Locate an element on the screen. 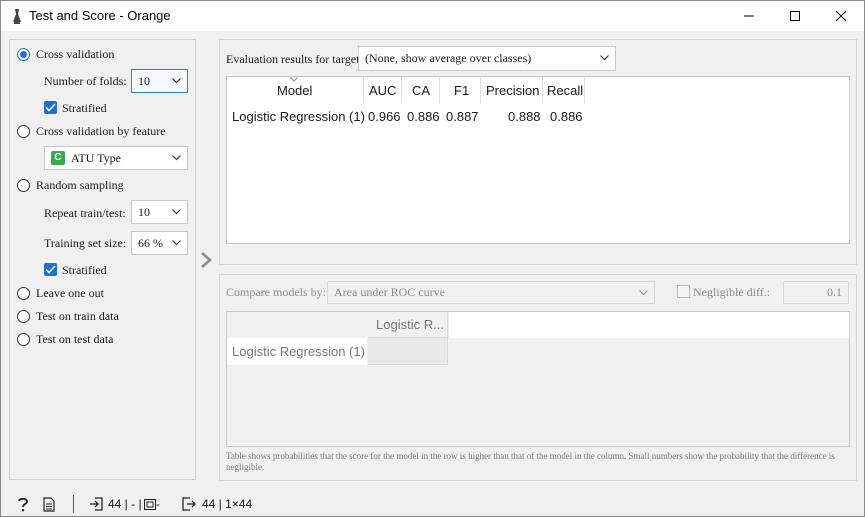 Image resolution: width=865 pixels, height=517 pixels. data-table-icon is located at coordinates (150, 504).